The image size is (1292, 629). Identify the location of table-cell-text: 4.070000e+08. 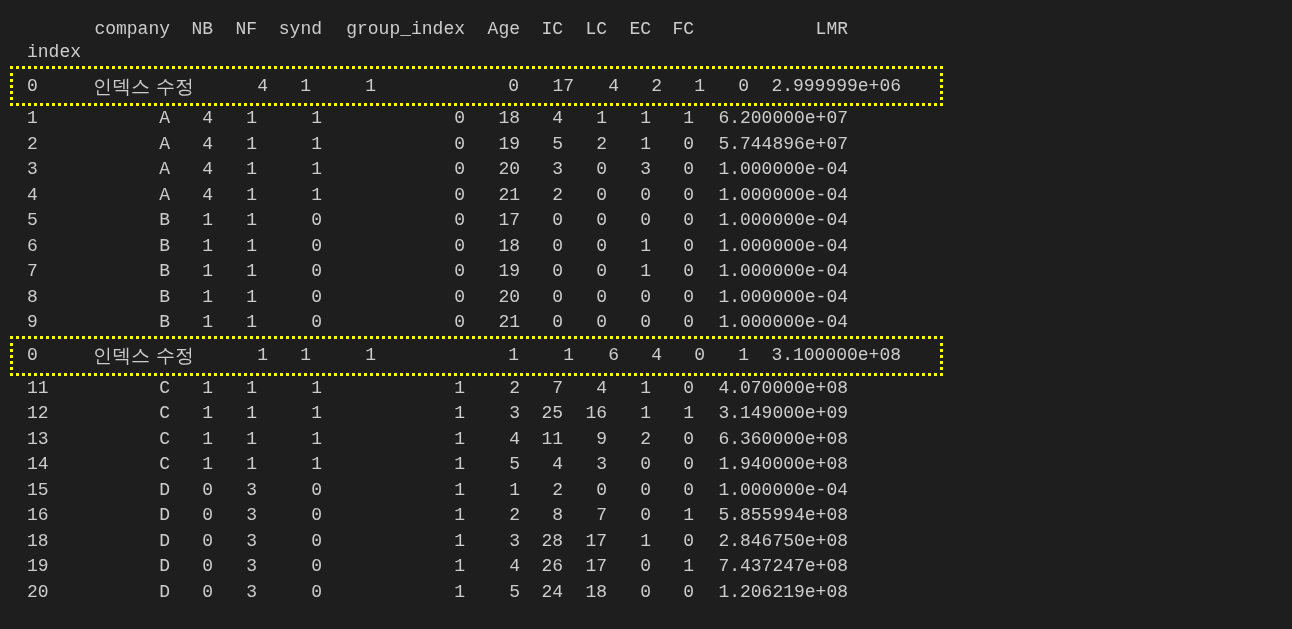
(783, 388).